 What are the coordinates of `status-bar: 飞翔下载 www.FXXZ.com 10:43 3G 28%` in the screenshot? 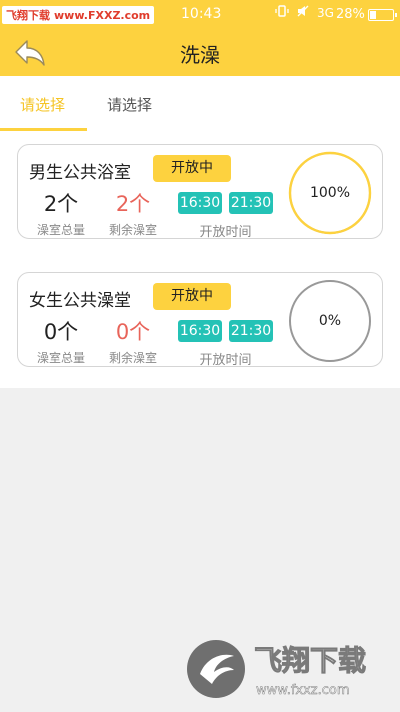 It's located at (200, 15).